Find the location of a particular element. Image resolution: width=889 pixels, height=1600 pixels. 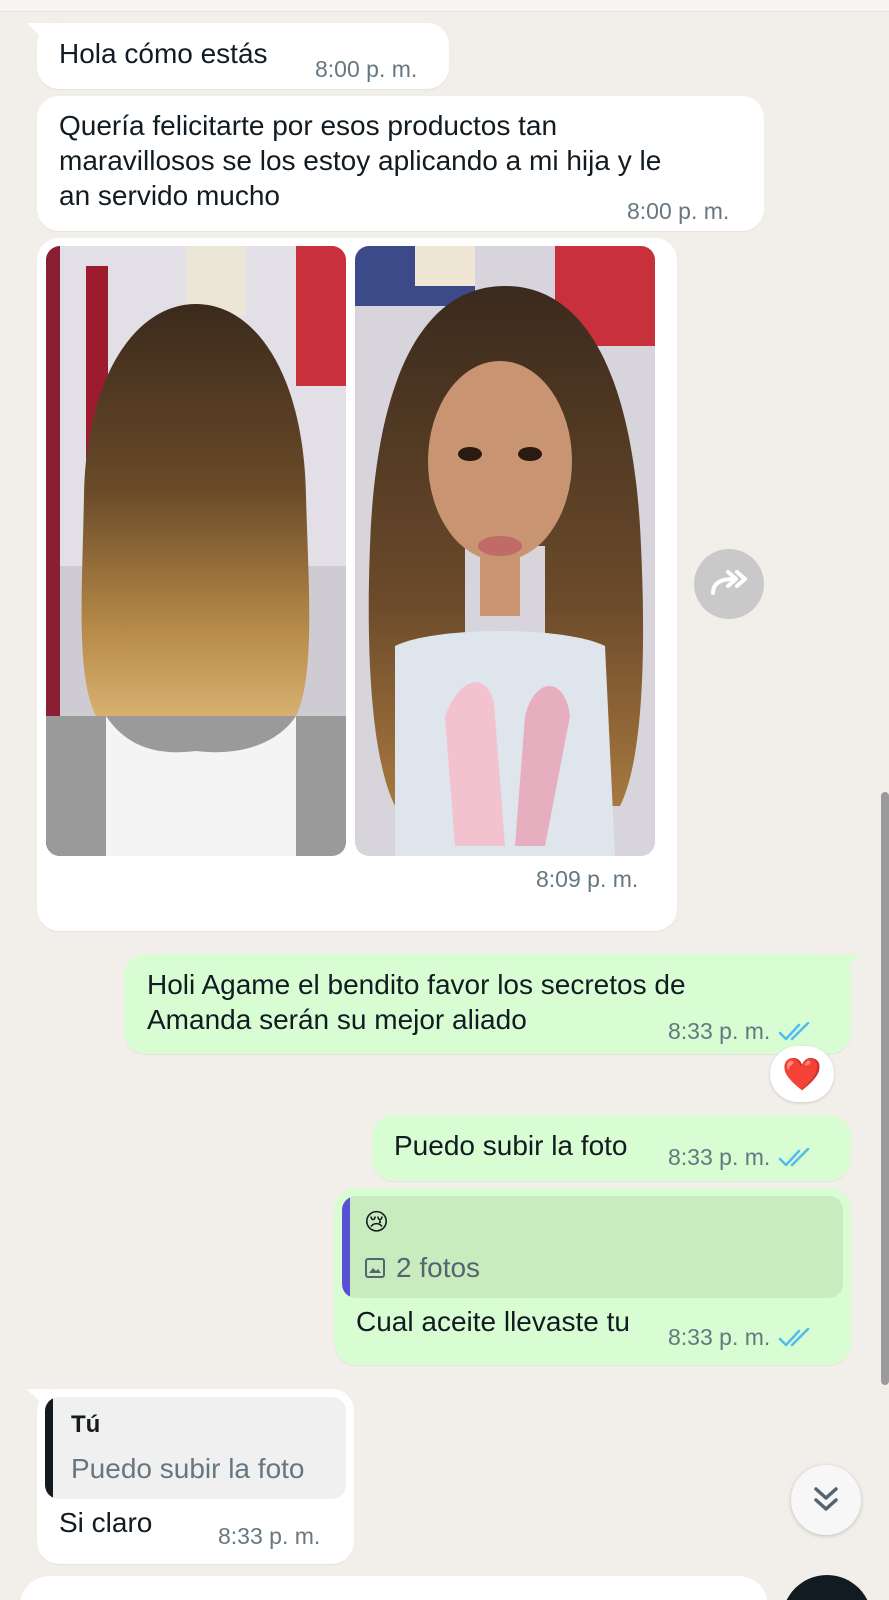

forward-icon is located at coordinates (729, 582).